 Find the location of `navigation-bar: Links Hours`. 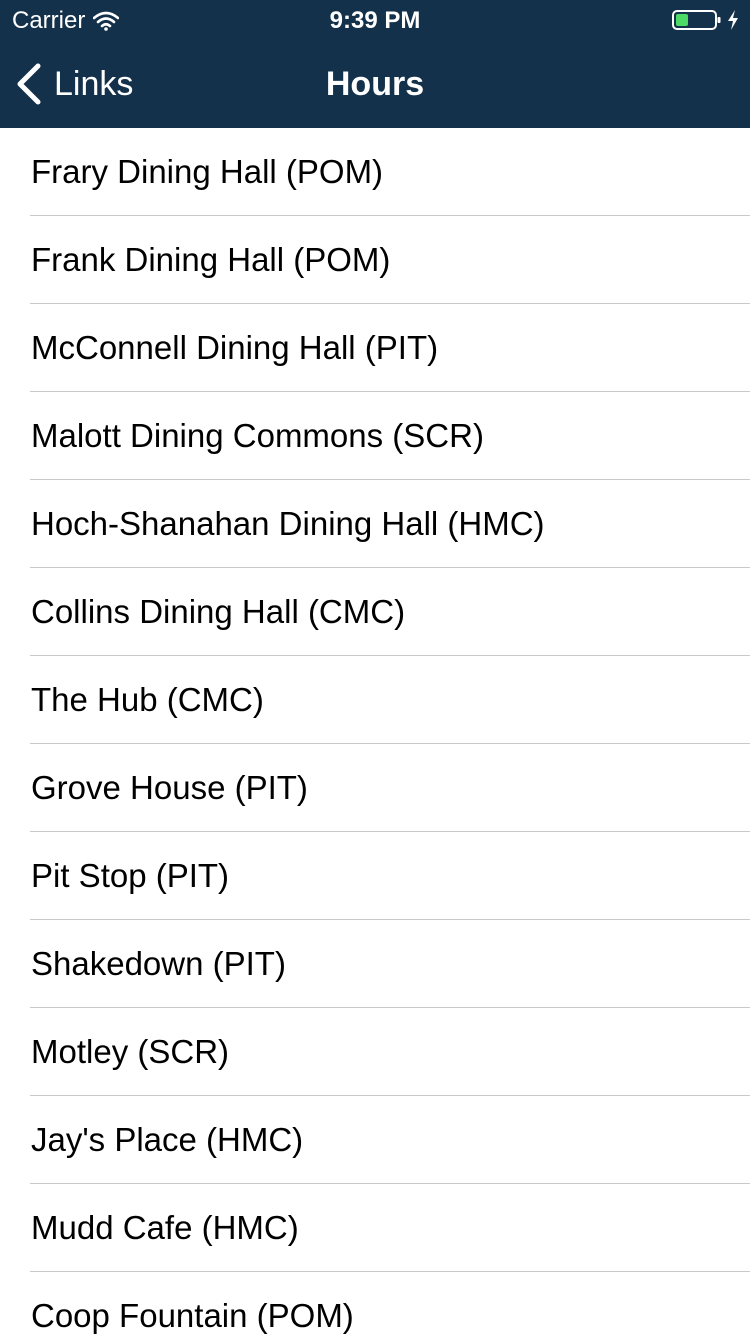

navigation-bar: Links Hours is located at coordinates (375, 84).